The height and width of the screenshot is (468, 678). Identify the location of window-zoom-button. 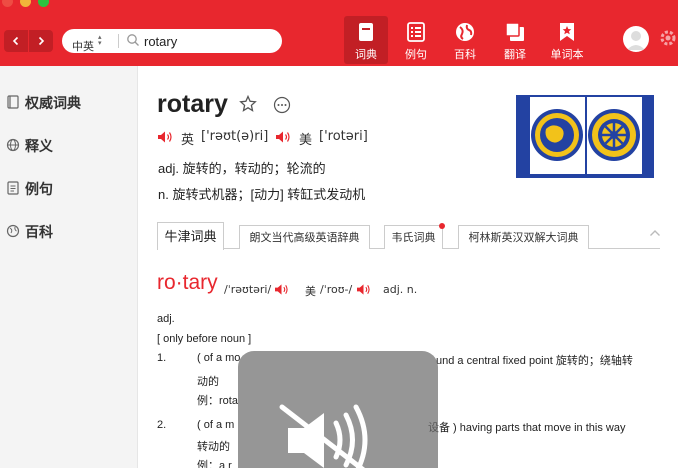
(43, 3).